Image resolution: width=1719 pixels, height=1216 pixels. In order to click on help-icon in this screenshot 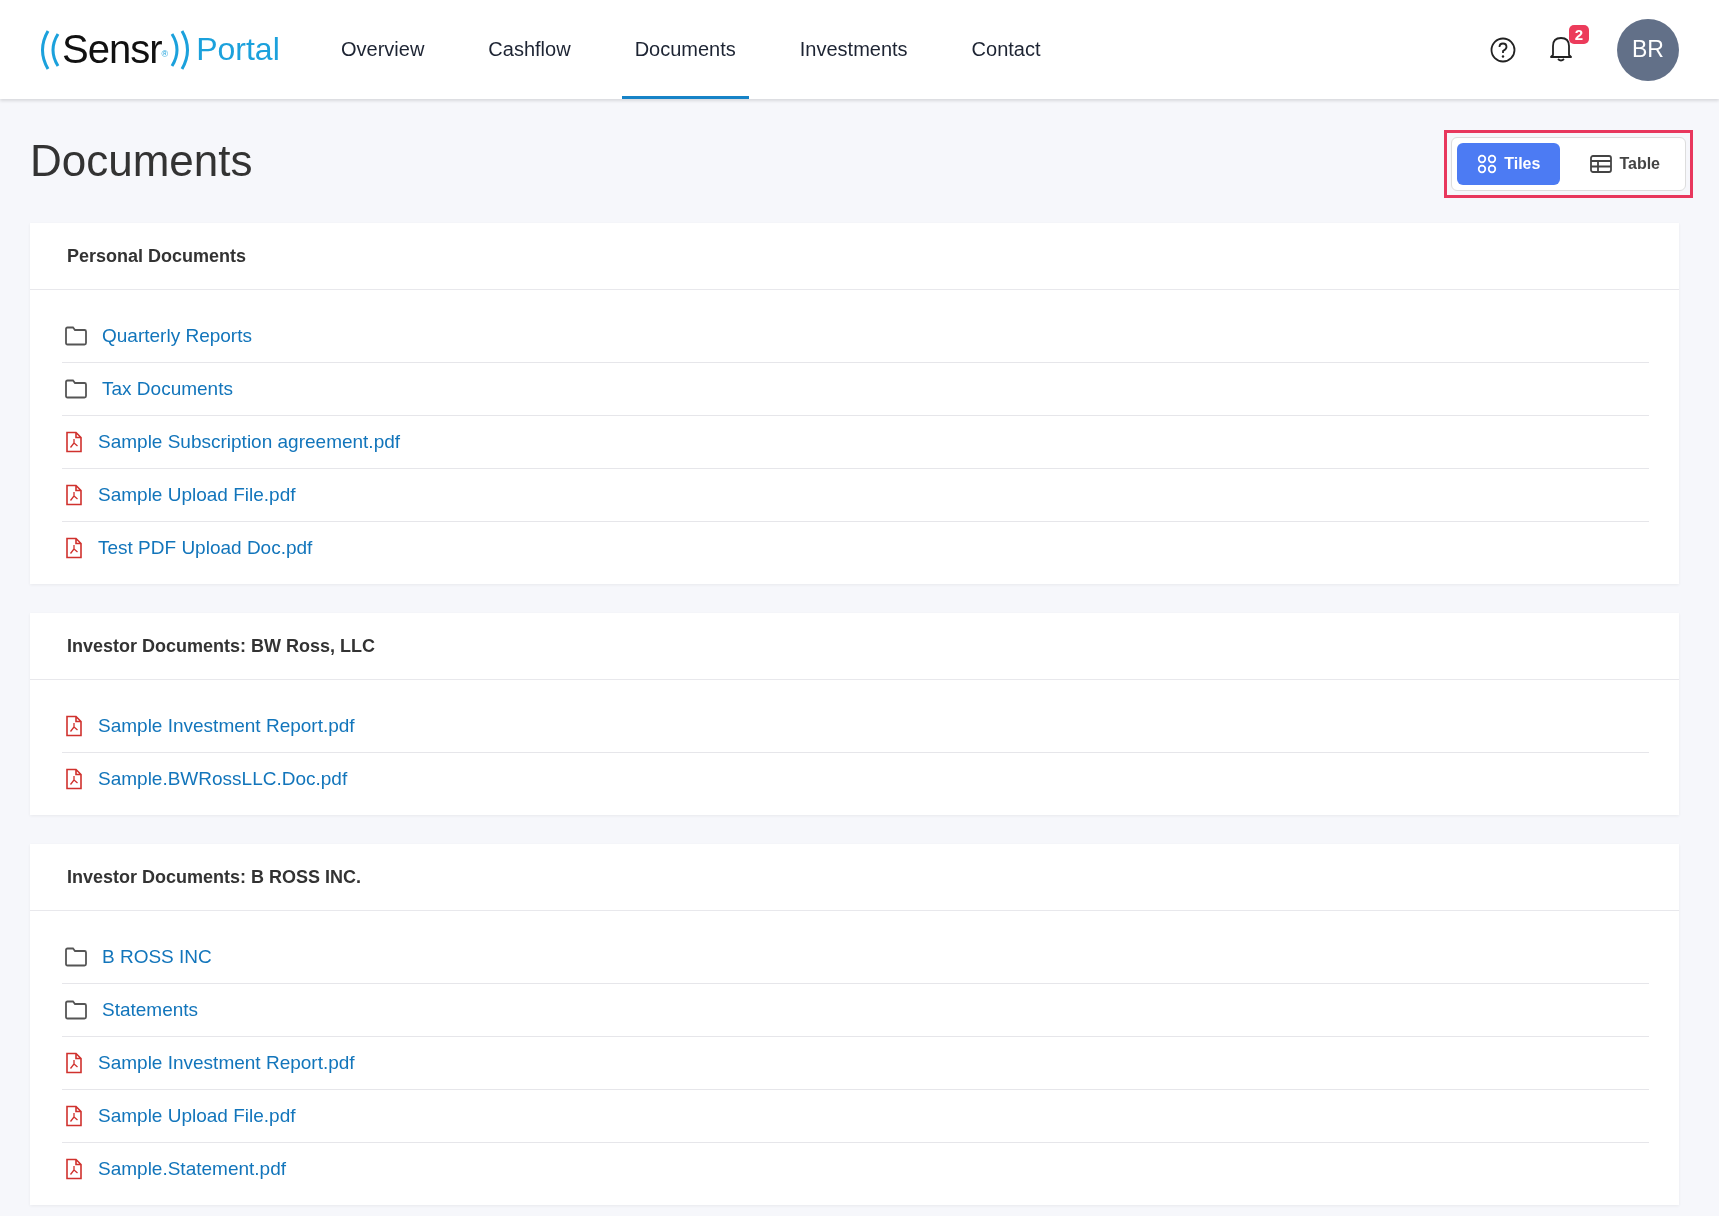, I will do `click(1503, 49)`.